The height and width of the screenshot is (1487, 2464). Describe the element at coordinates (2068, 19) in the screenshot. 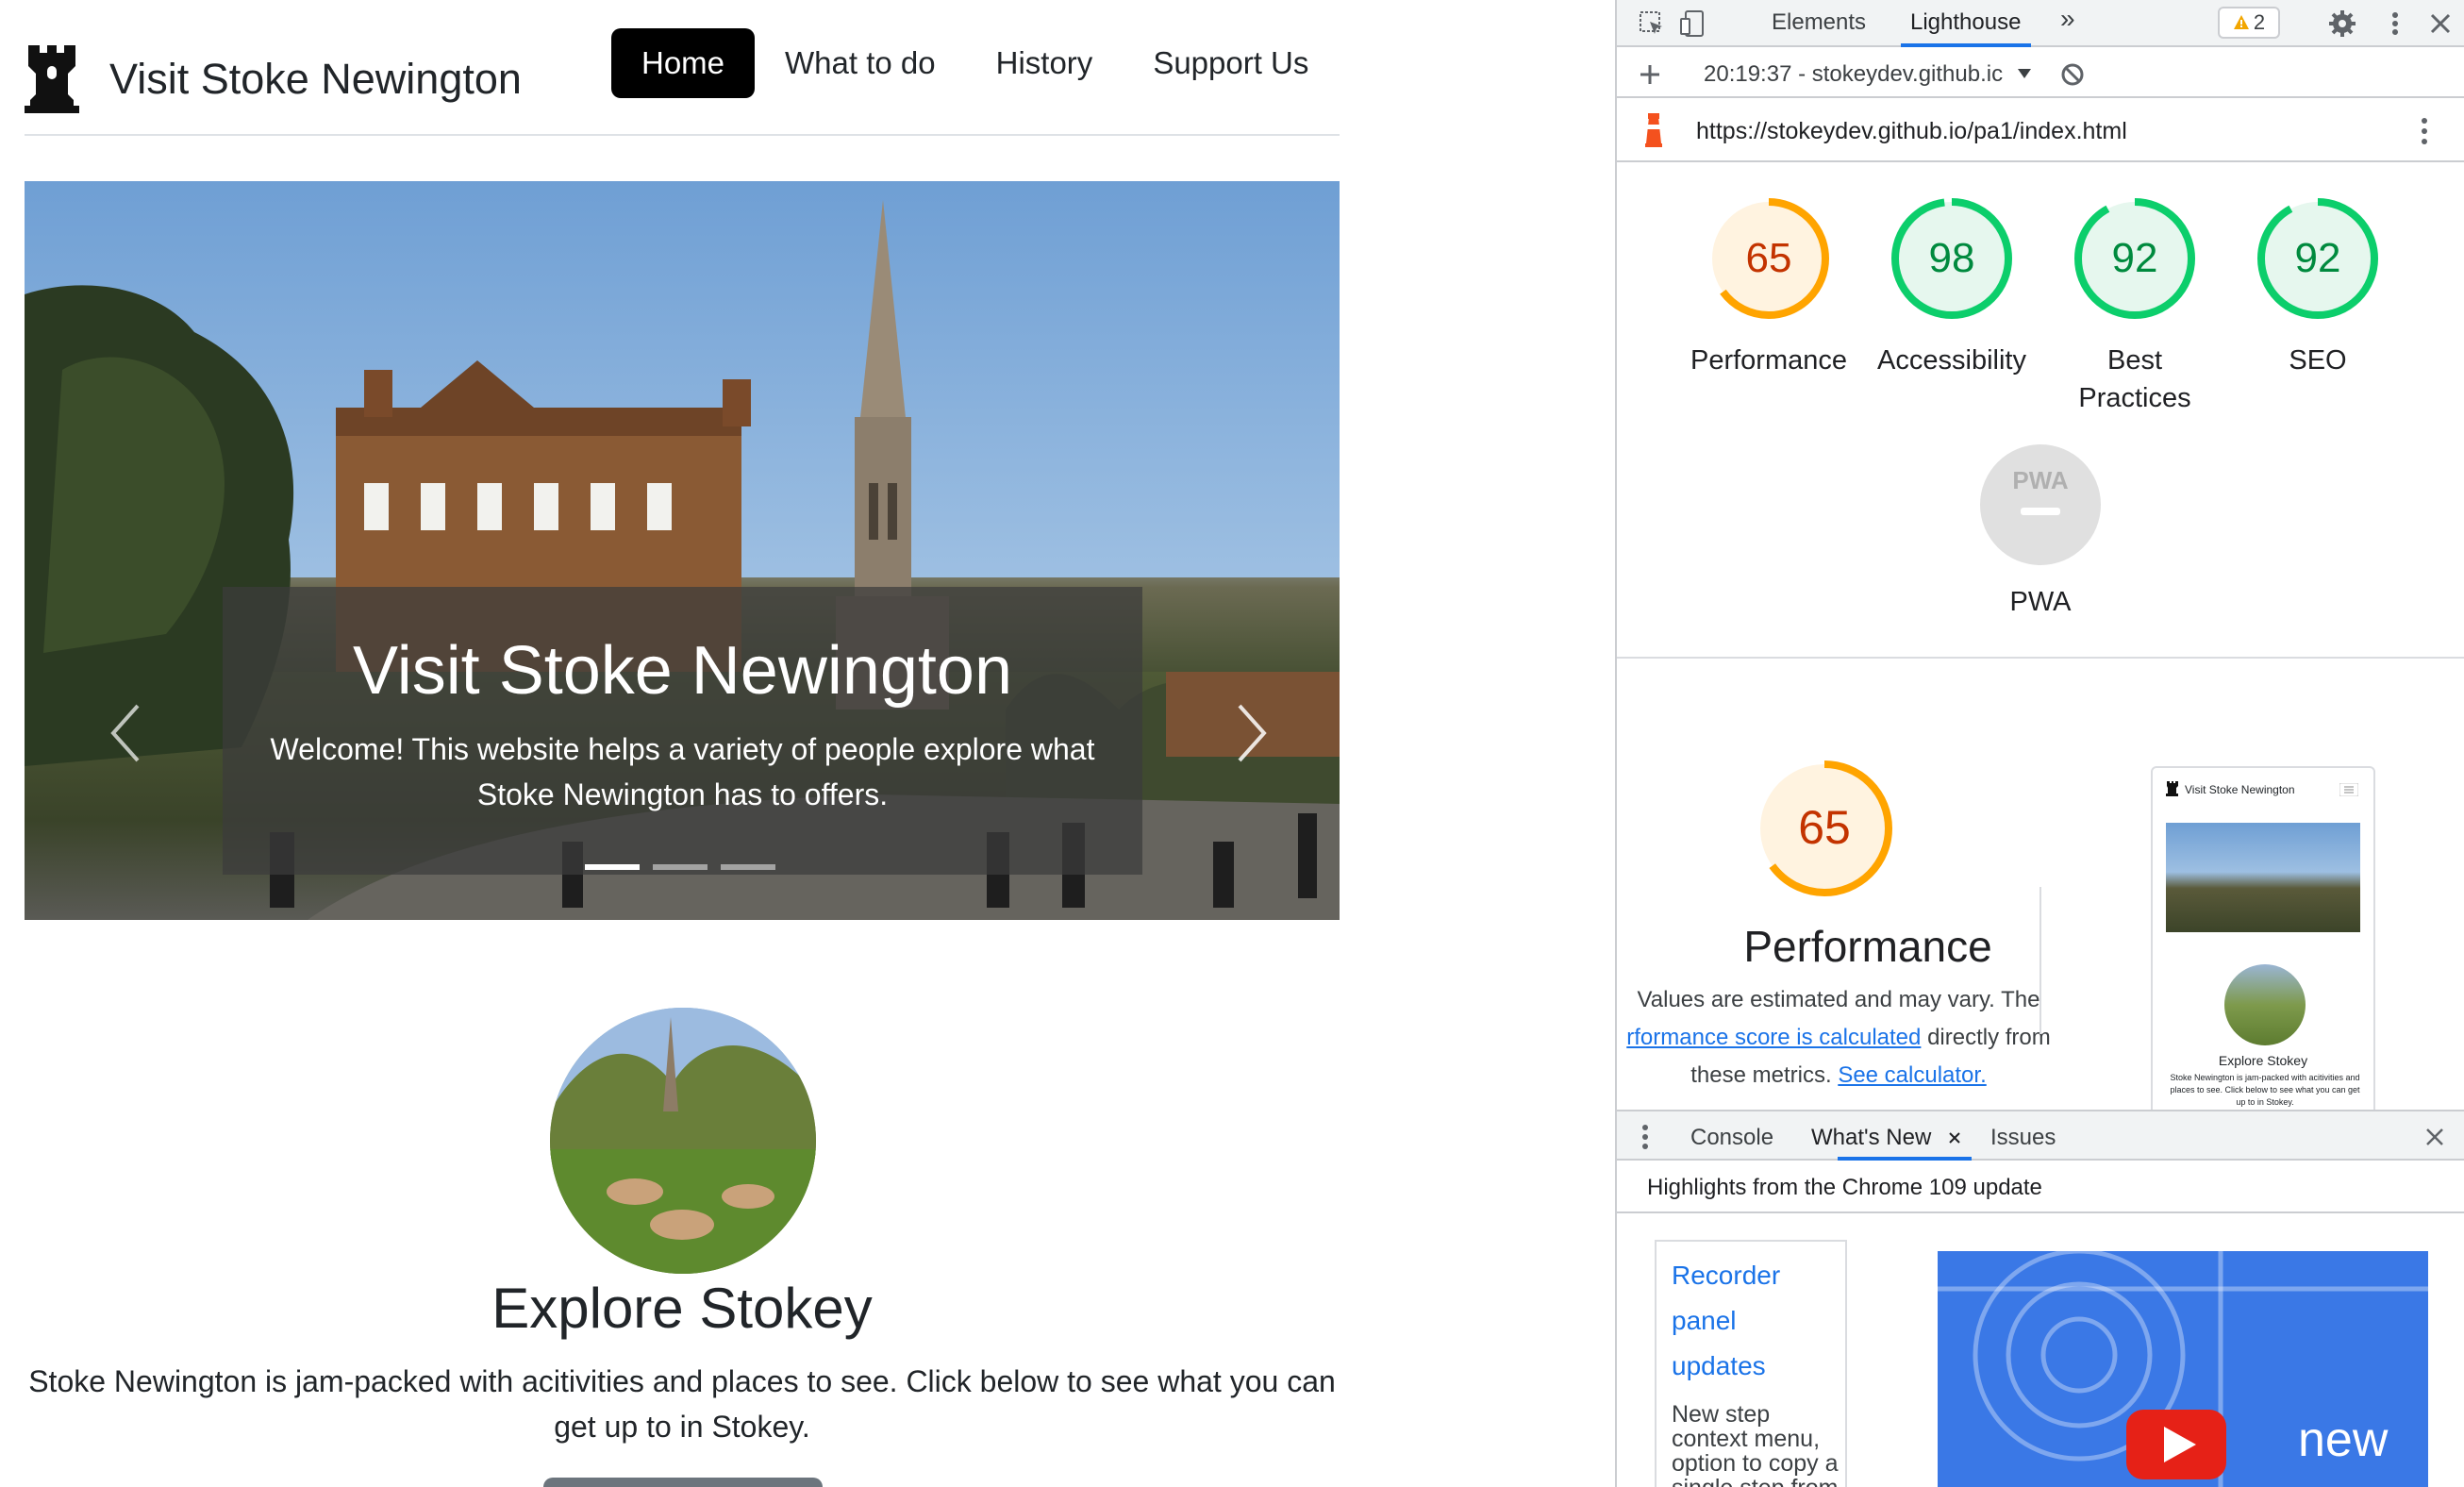

I see `more-tabs-button: »` at that location.